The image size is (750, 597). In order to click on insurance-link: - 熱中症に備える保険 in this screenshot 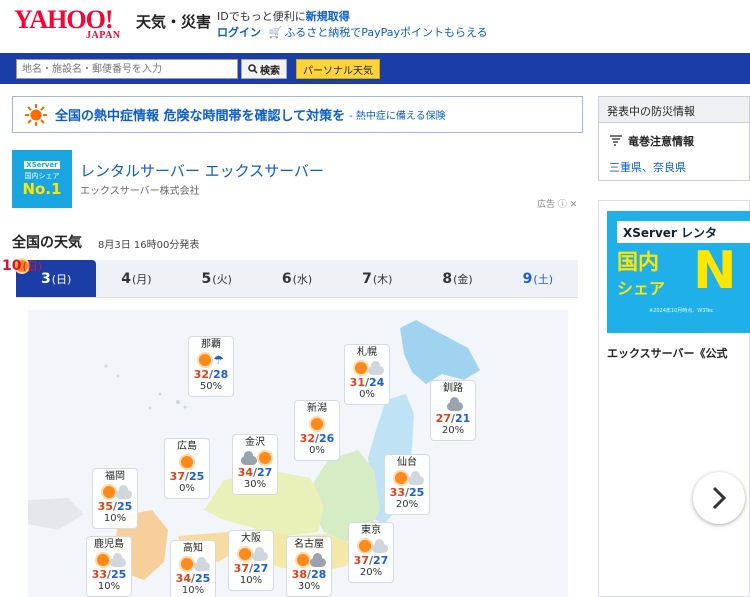, I will do `click(397, 114)`.